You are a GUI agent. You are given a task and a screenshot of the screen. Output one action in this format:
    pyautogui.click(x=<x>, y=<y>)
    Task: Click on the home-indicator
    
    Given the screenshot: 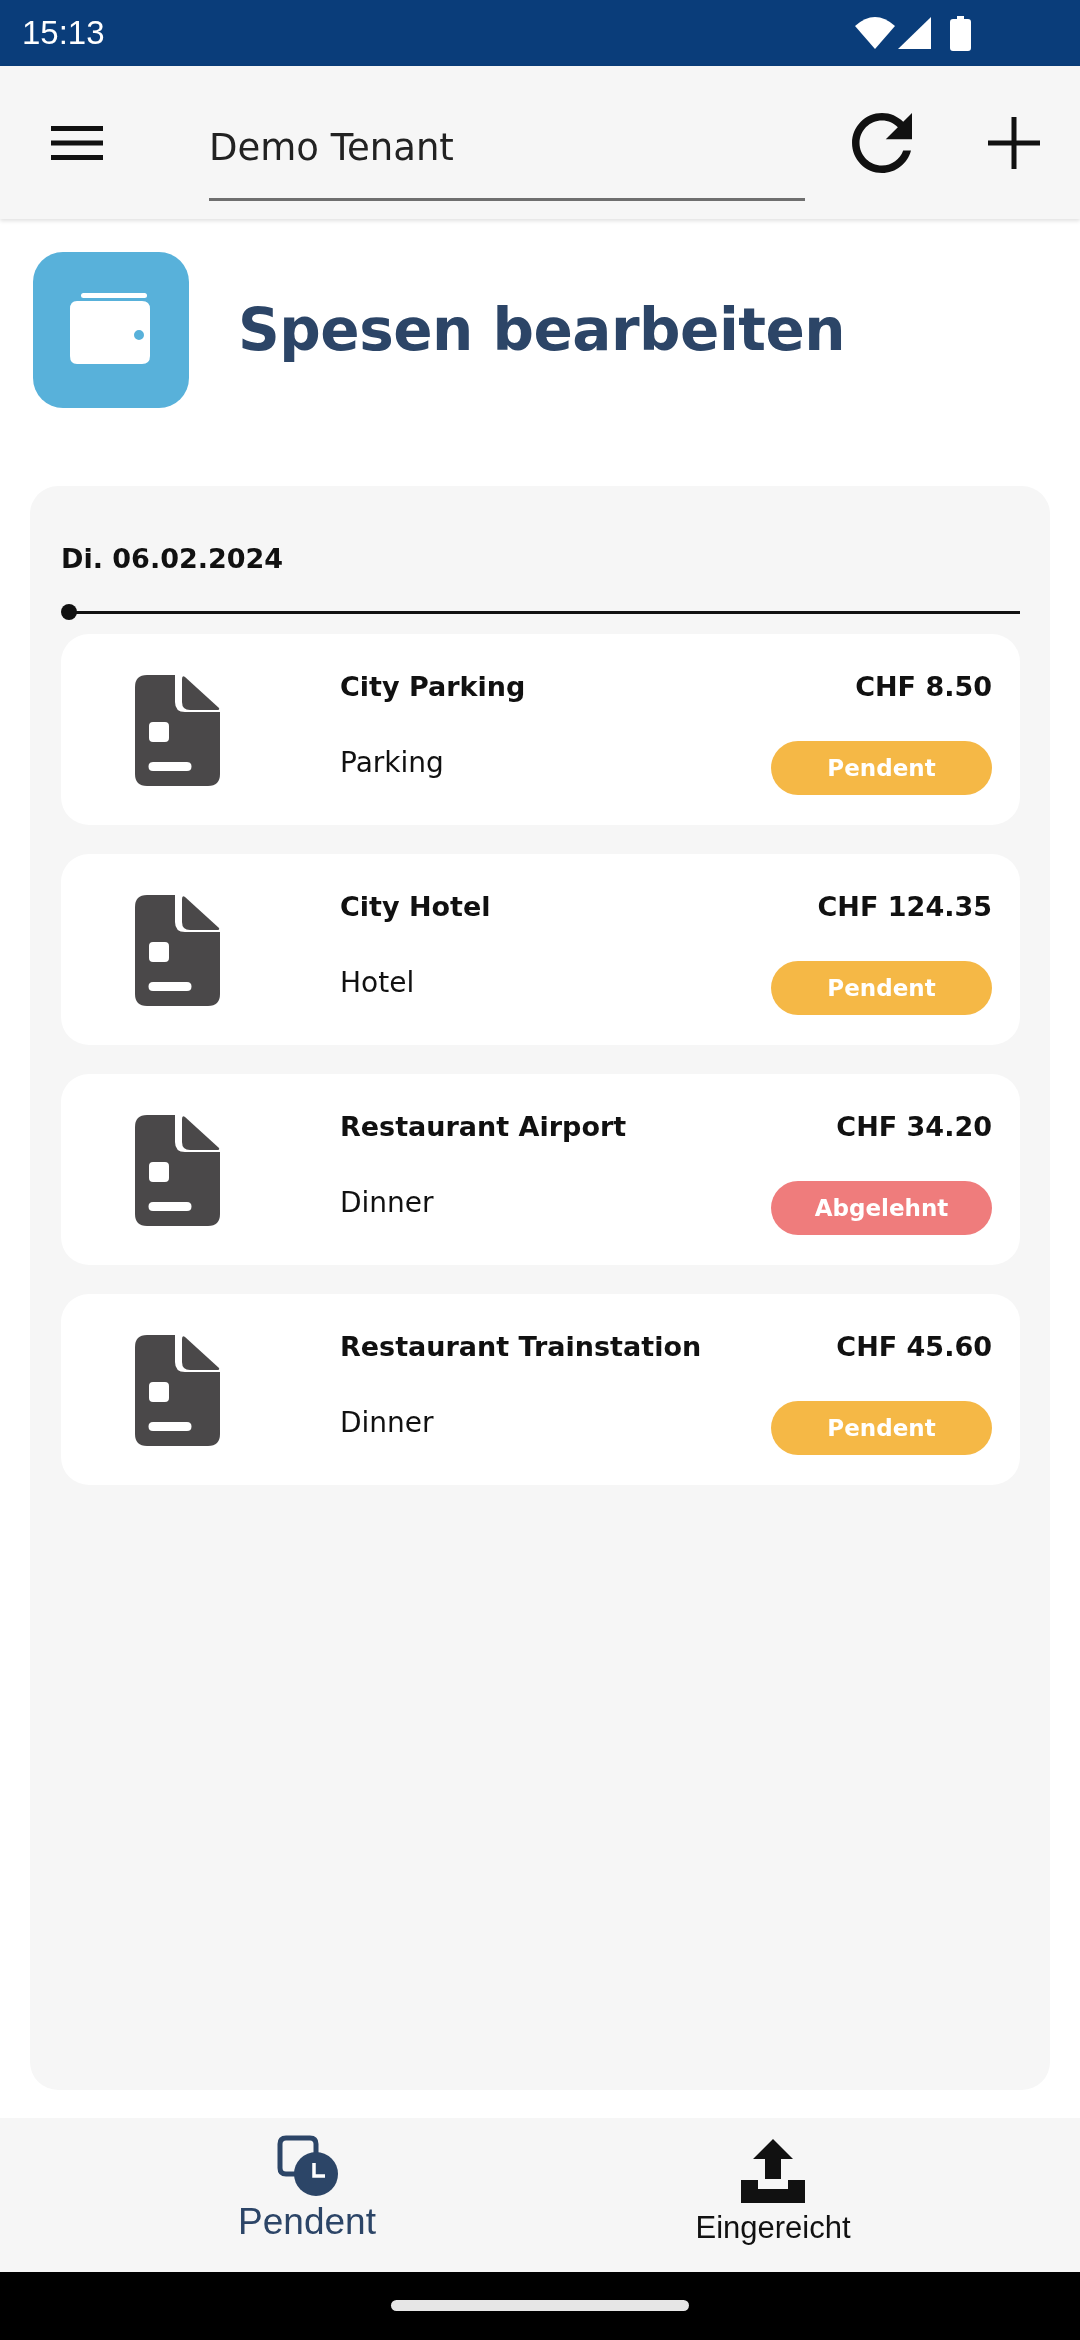 What is the action you would take?
    pyautogui.click(x=540, y=2305)
    